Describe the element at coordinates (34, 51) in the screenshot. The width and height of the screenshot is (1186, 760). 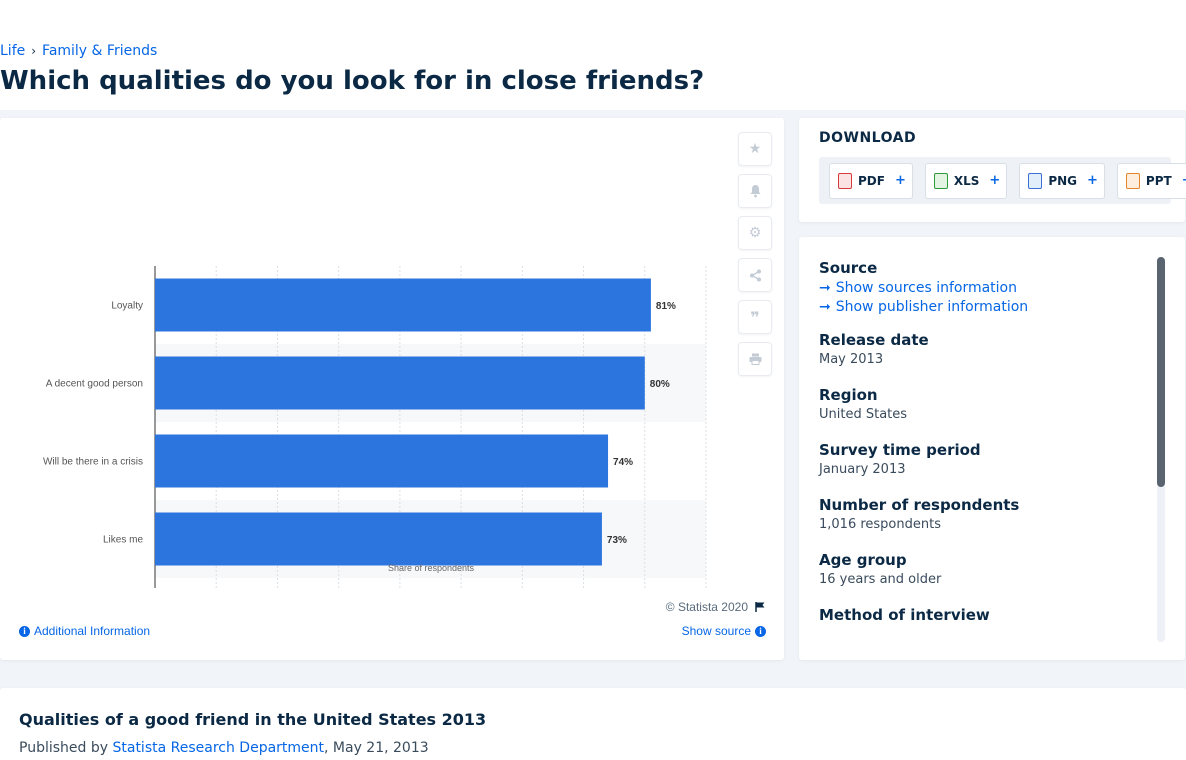
I see `chevron-right-icon: ›` at that location.